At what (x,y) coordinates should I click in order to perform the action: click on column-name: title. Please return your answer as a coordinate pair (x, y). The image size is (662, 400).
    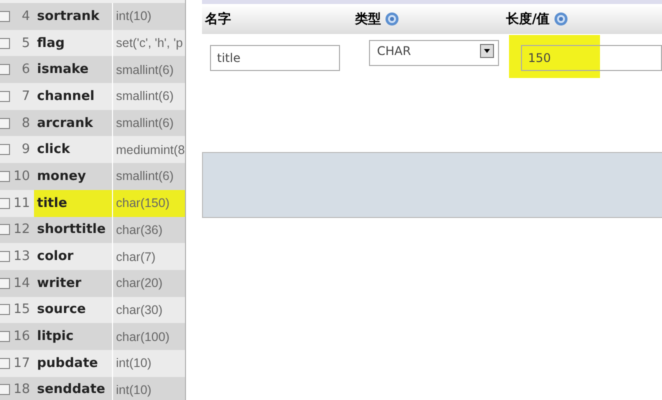
    Looking at the image, I should click on (73, 203).